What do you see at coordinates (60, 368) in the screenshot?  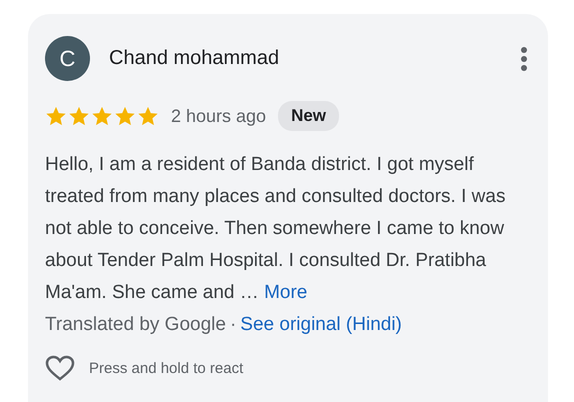 I see `heart-icon` at bounding box center [60, 368].